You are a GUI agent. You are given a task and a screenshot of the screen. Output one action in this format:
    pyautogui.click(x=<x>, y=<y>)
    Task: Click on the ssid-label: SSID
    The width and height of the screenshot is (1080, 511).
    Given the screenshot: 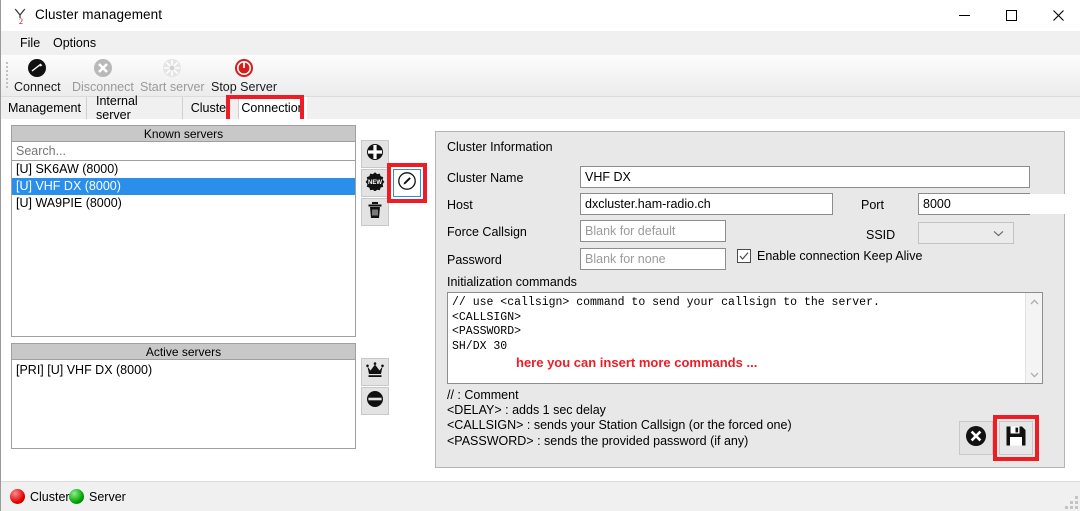 What is the action you would take?
    pyautogui.click(x=881, y=235)
    